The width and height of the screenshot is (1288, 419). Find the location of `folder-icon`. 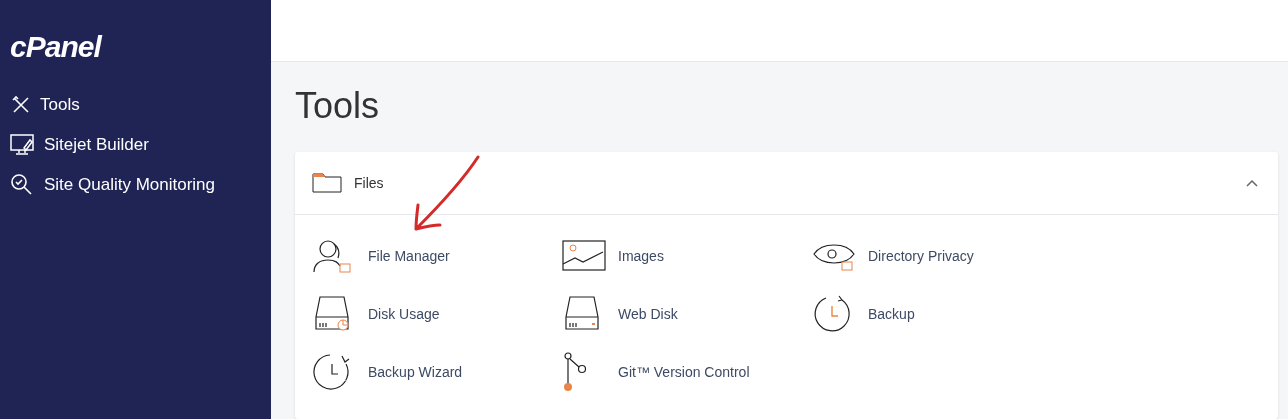

folder-icon is located at coordinates (327, 183).